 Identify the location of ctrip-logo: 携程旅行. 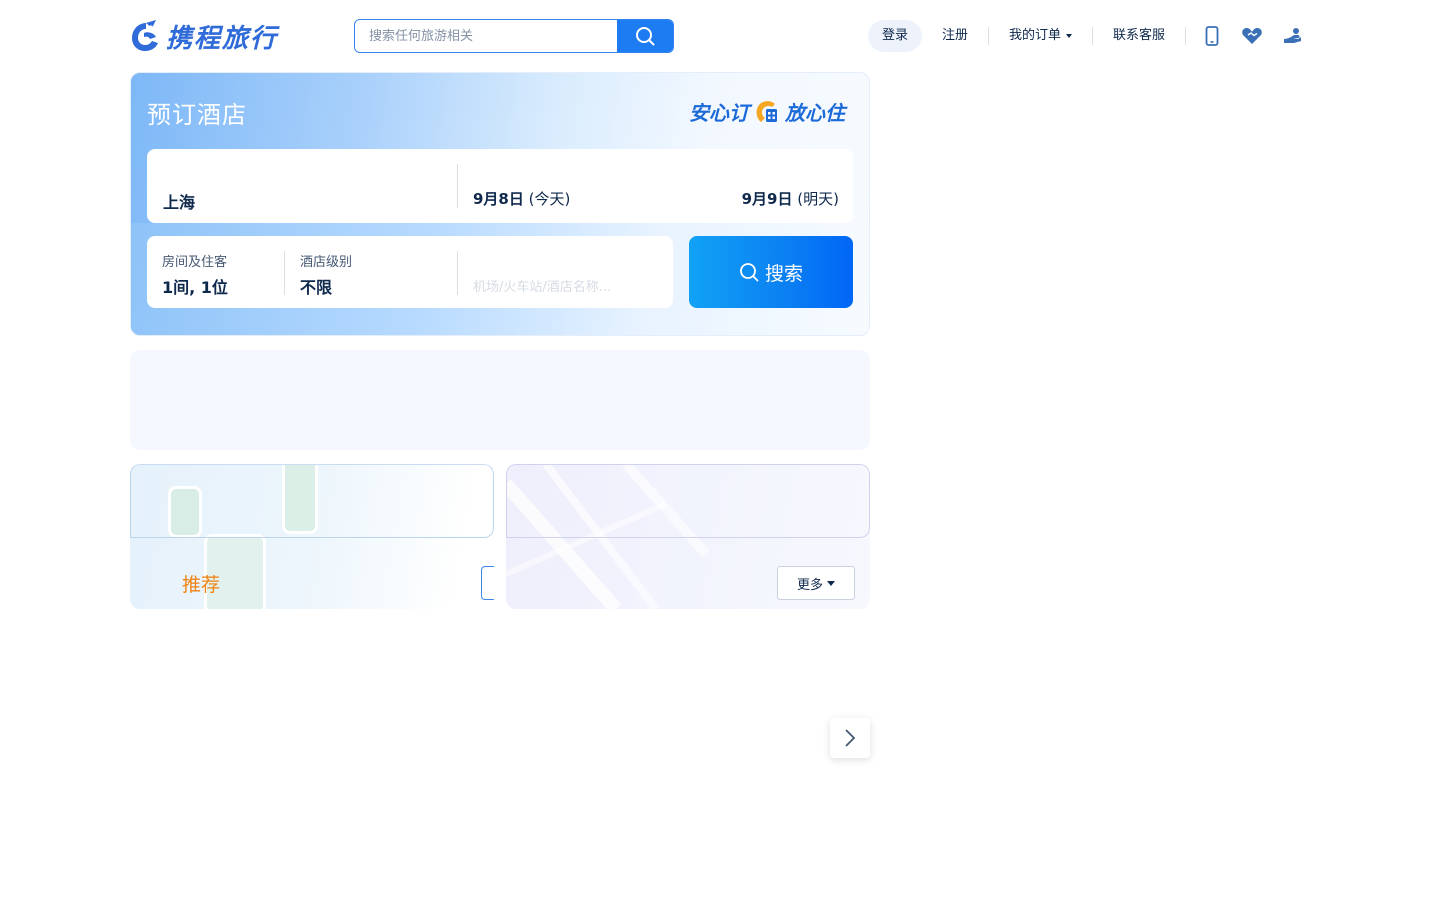
(204, 36).